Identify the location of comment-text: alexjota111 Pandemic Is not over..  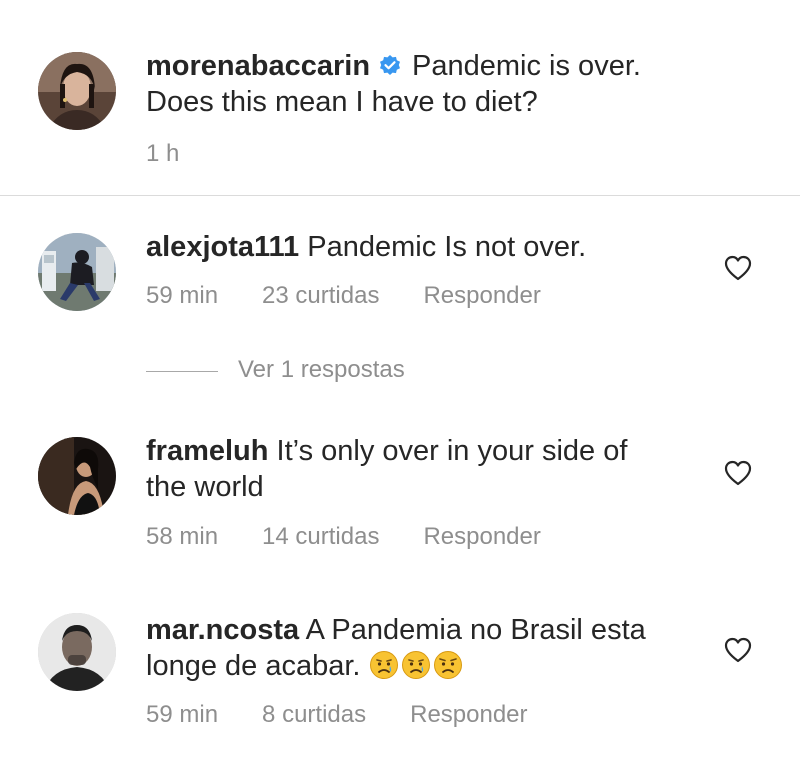
(366, 247).